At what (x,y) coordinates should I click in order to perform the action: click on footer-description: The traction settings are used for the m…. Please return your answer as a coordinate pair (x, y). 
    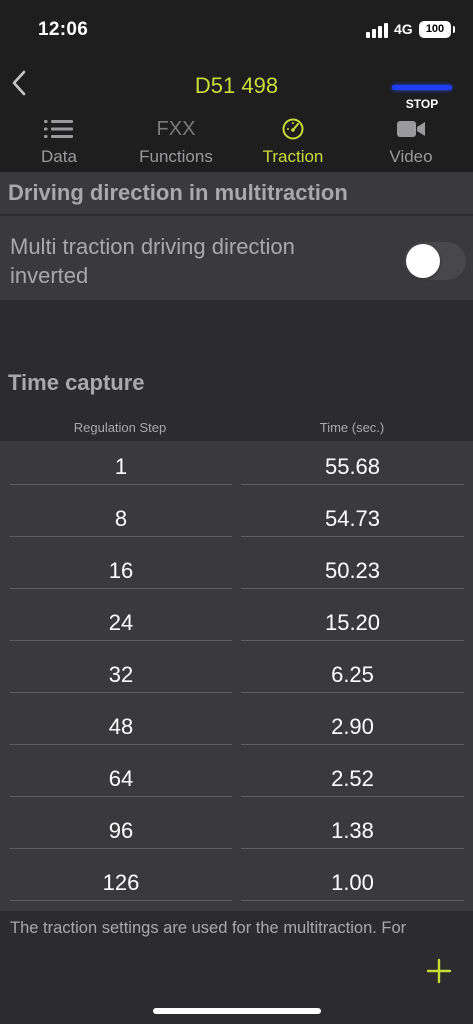
    Looking at the image, I should click on (208, 928).